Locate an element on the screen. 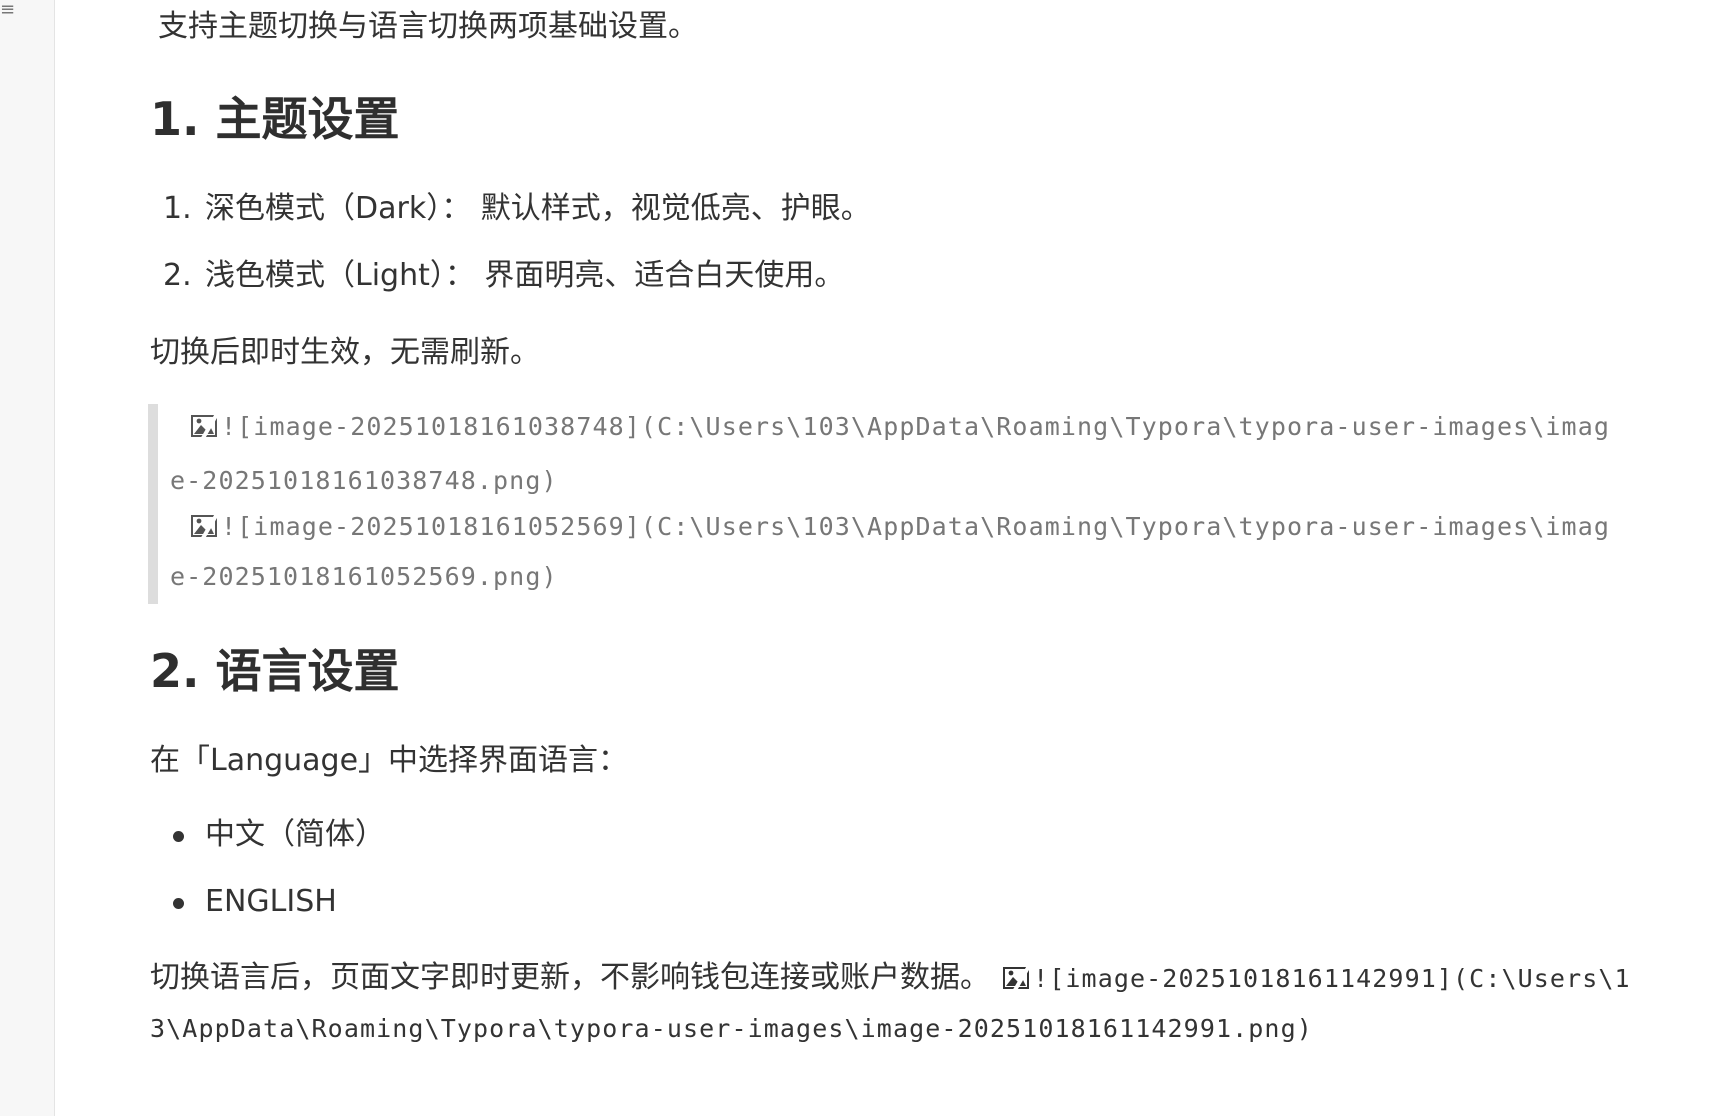 This screenshot has width=1718, height=1116. language-intro-paragraph: 在「Language」中选择界面语言： is located at coordinates (389, 760).